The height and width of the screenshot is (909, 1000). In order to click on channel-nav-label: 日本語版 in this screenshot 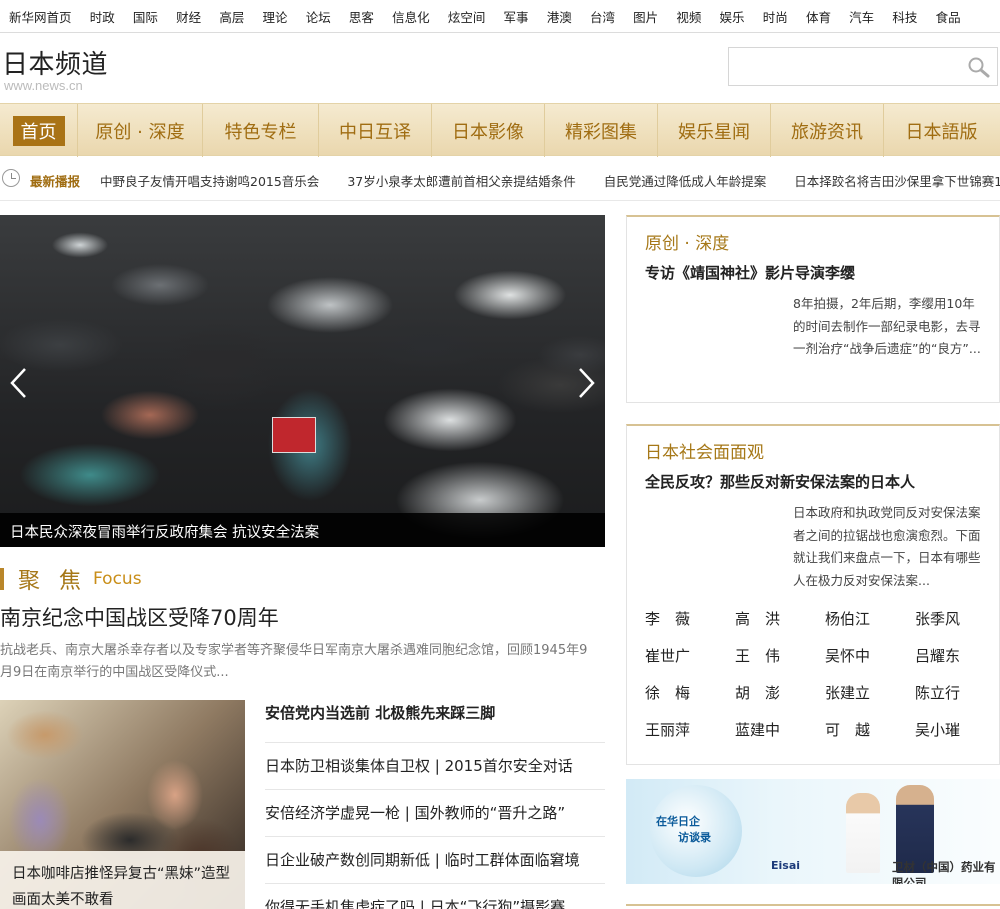, I will do `click(941, 132)`.